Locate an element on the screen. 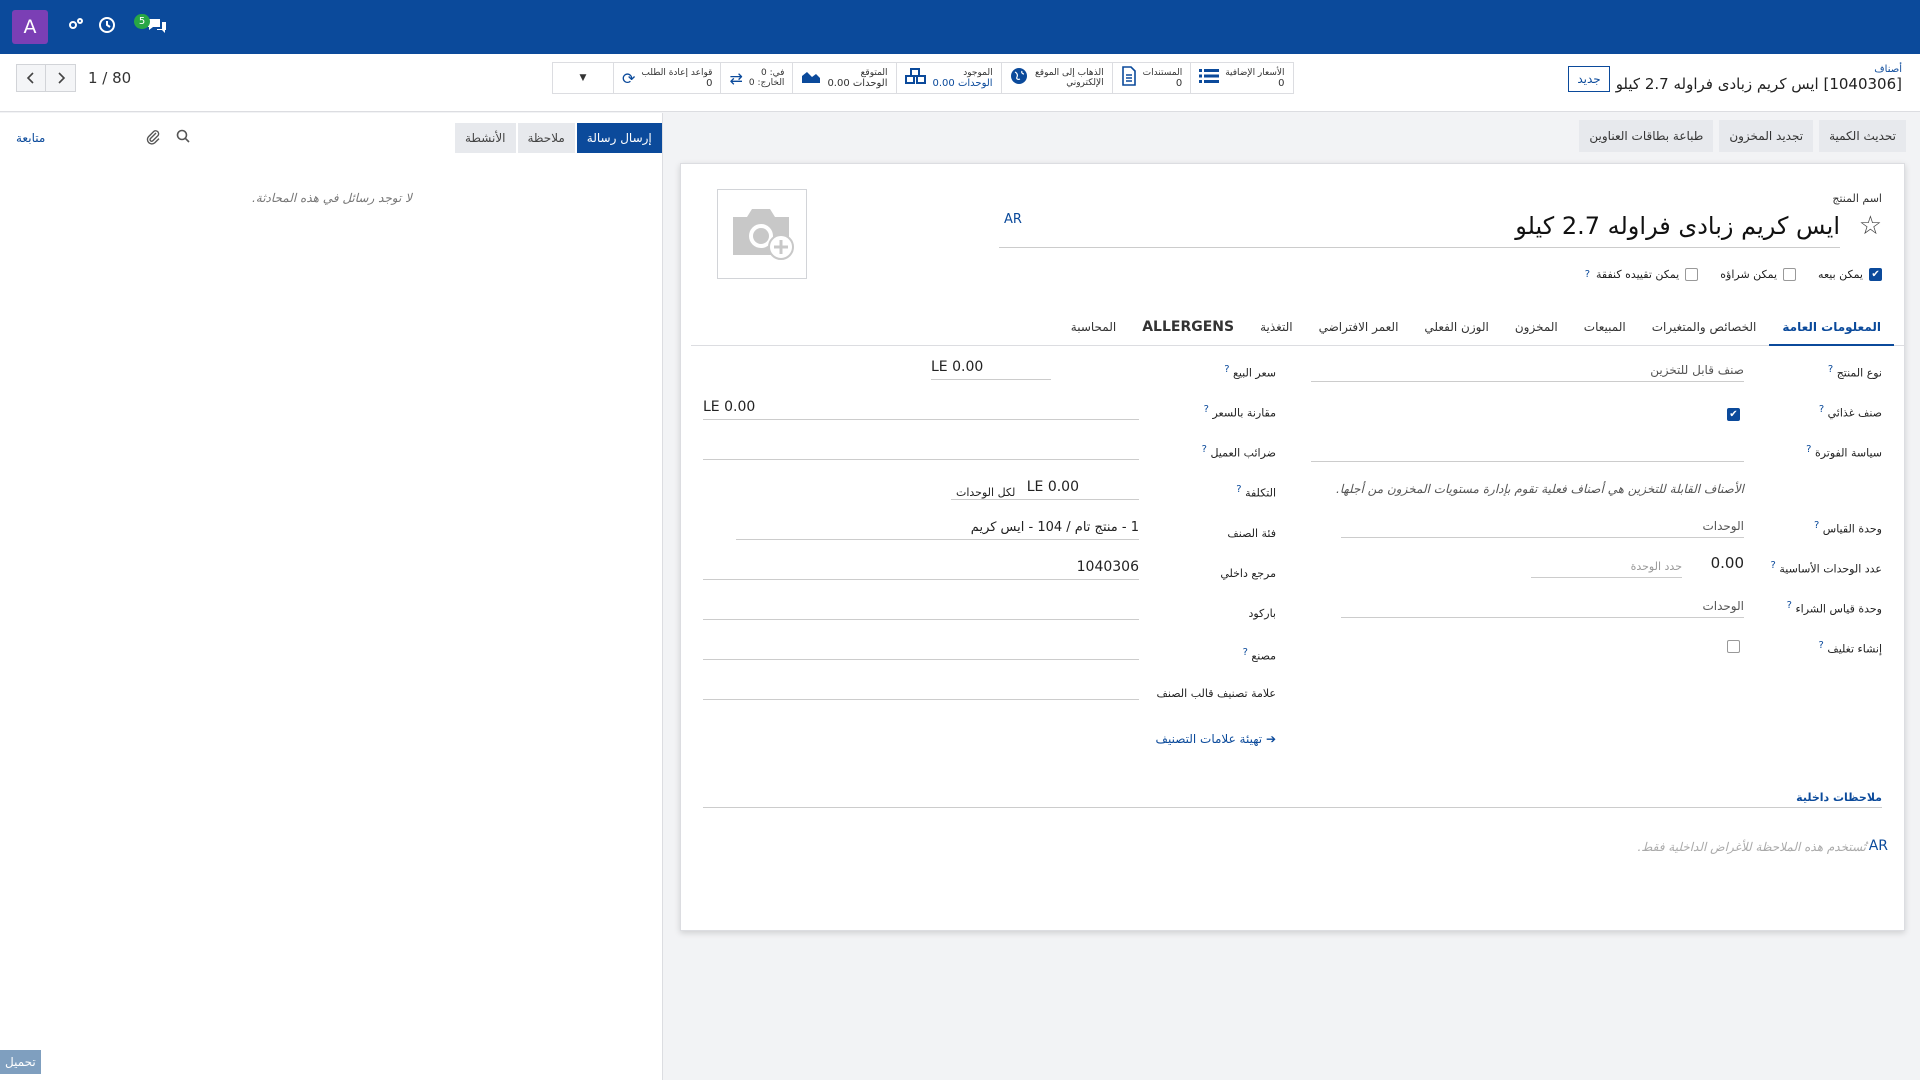 The image size is (1920, 1080). camera-plus-icon is located at coordinates (763, 234).